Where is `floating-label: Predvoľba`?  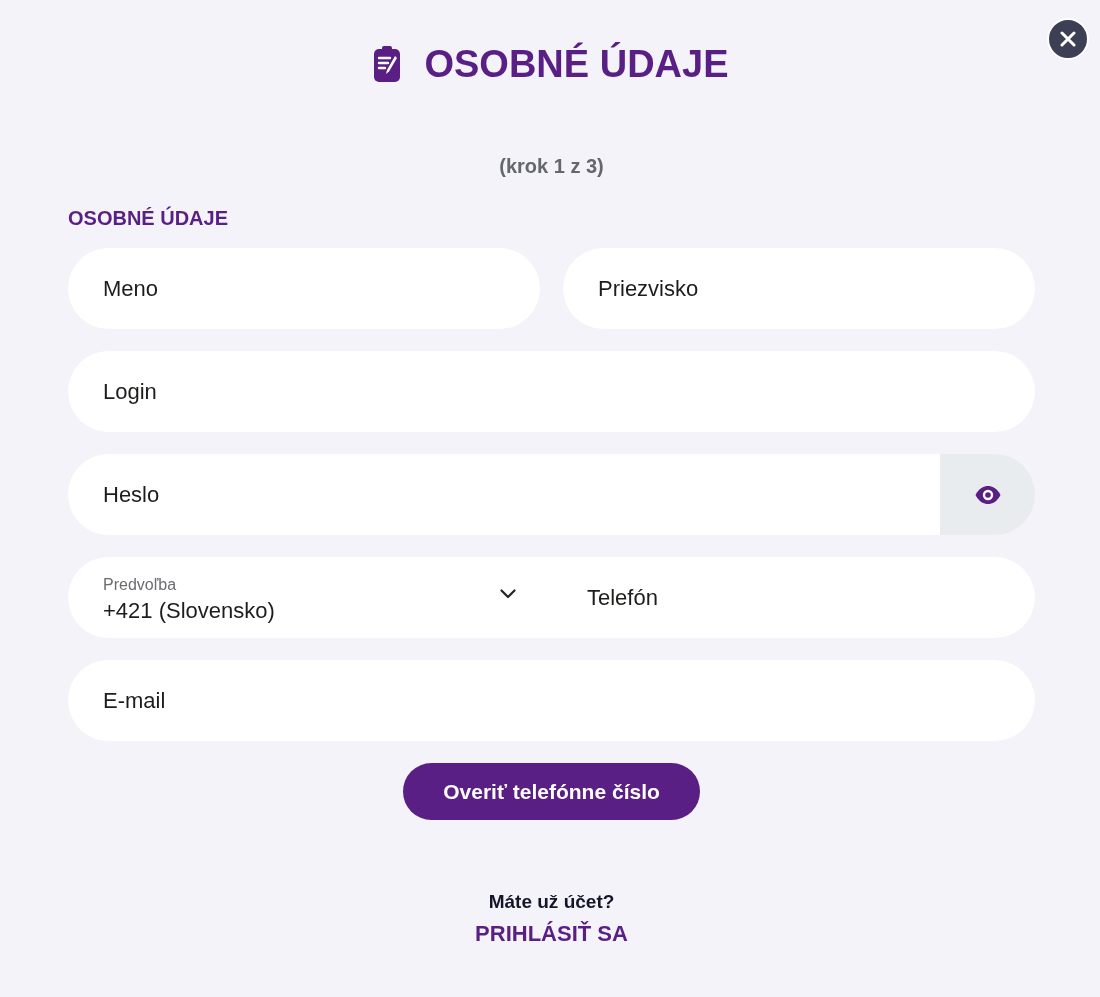
floating-label: Predvoľba is located at coordinates (140, 585).